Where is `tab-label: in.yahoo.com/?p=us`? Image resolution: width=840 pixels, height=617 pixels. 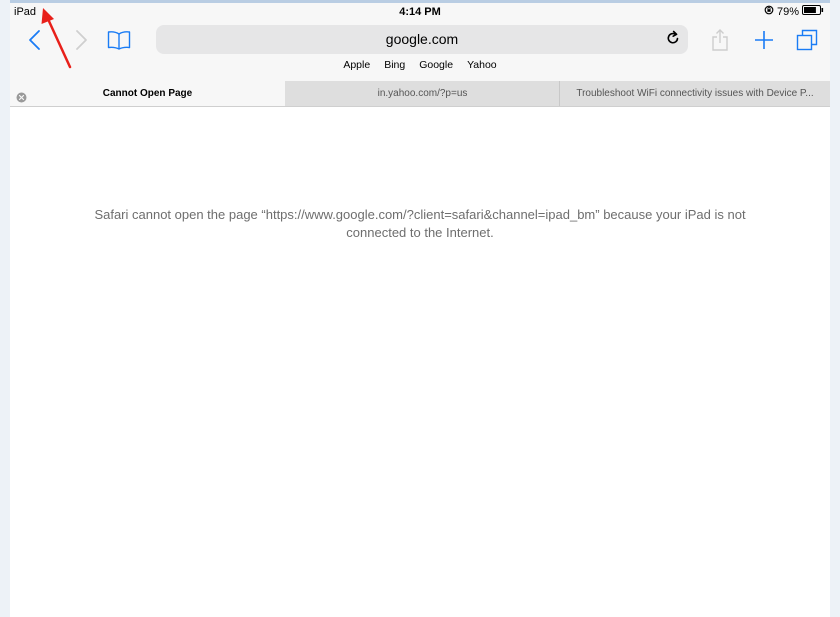 tab-label: in.yahoo.com/?p=us is located at coordinates (422, 93).